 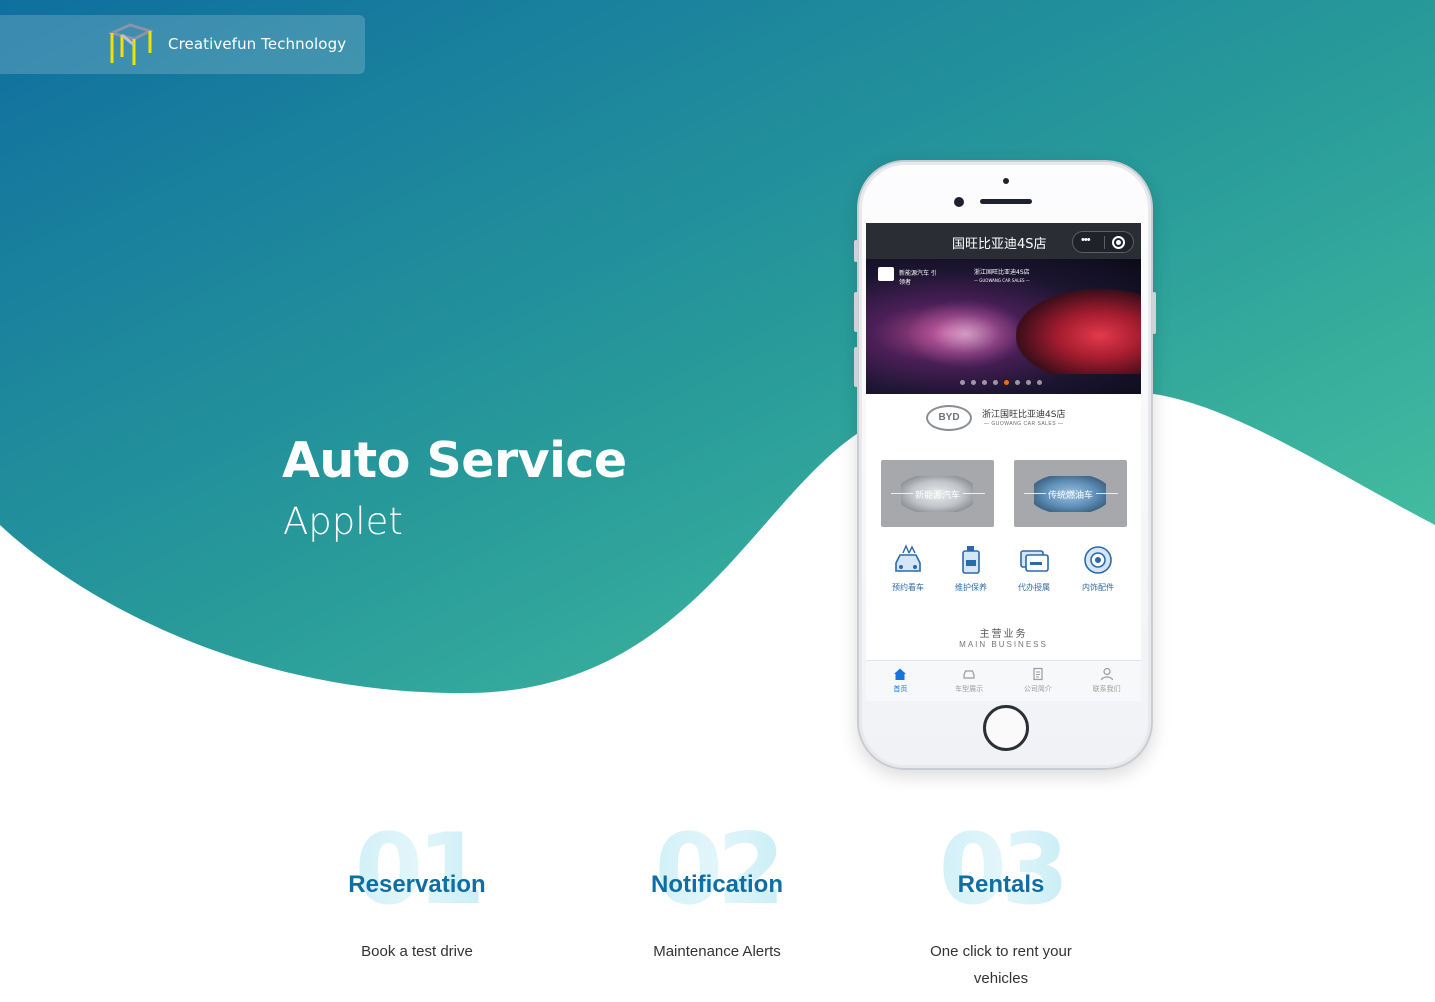 What do you see at coordinates (1006, 728) in the screenshot?
I see `phone-home-button` at bounding box center [1006, 728].